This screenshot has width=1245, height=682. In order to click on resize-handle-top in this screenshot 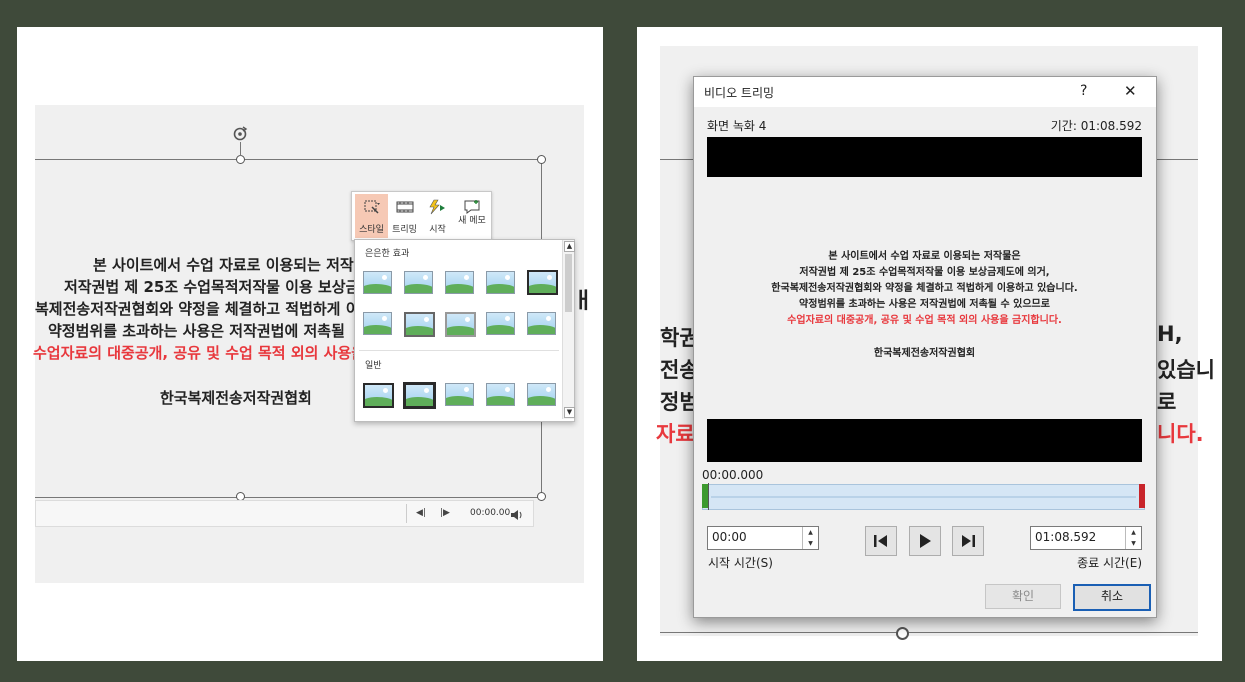, I will do `click(240, 159)`.